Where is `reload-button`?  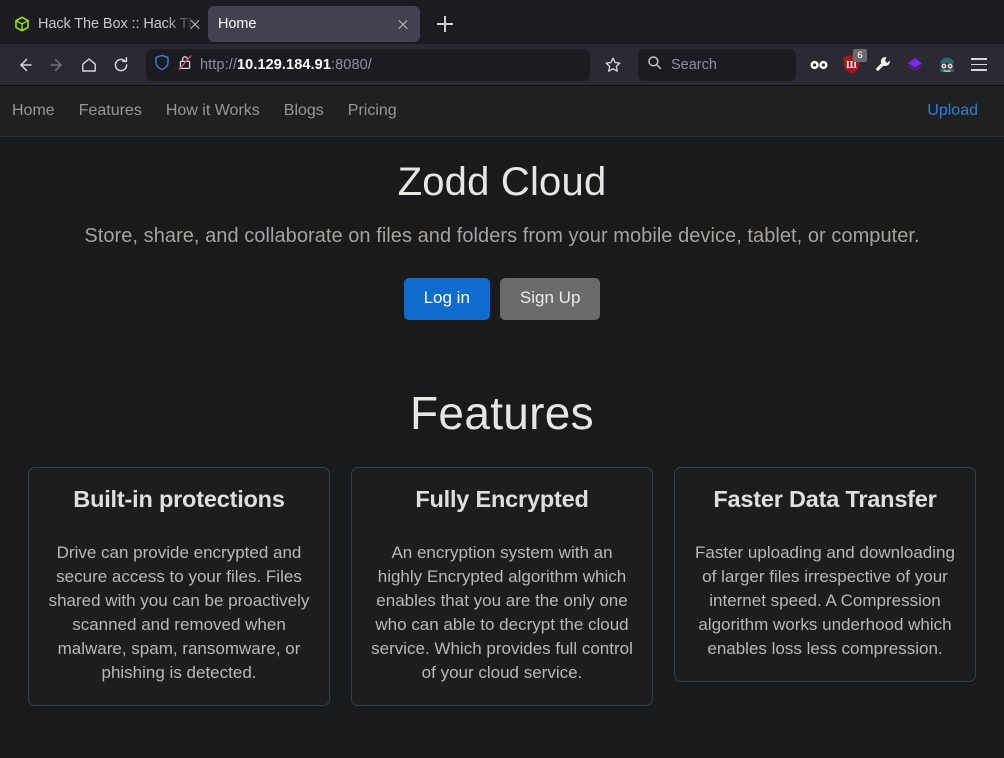
reload-button is located at coordinates (121, 65).